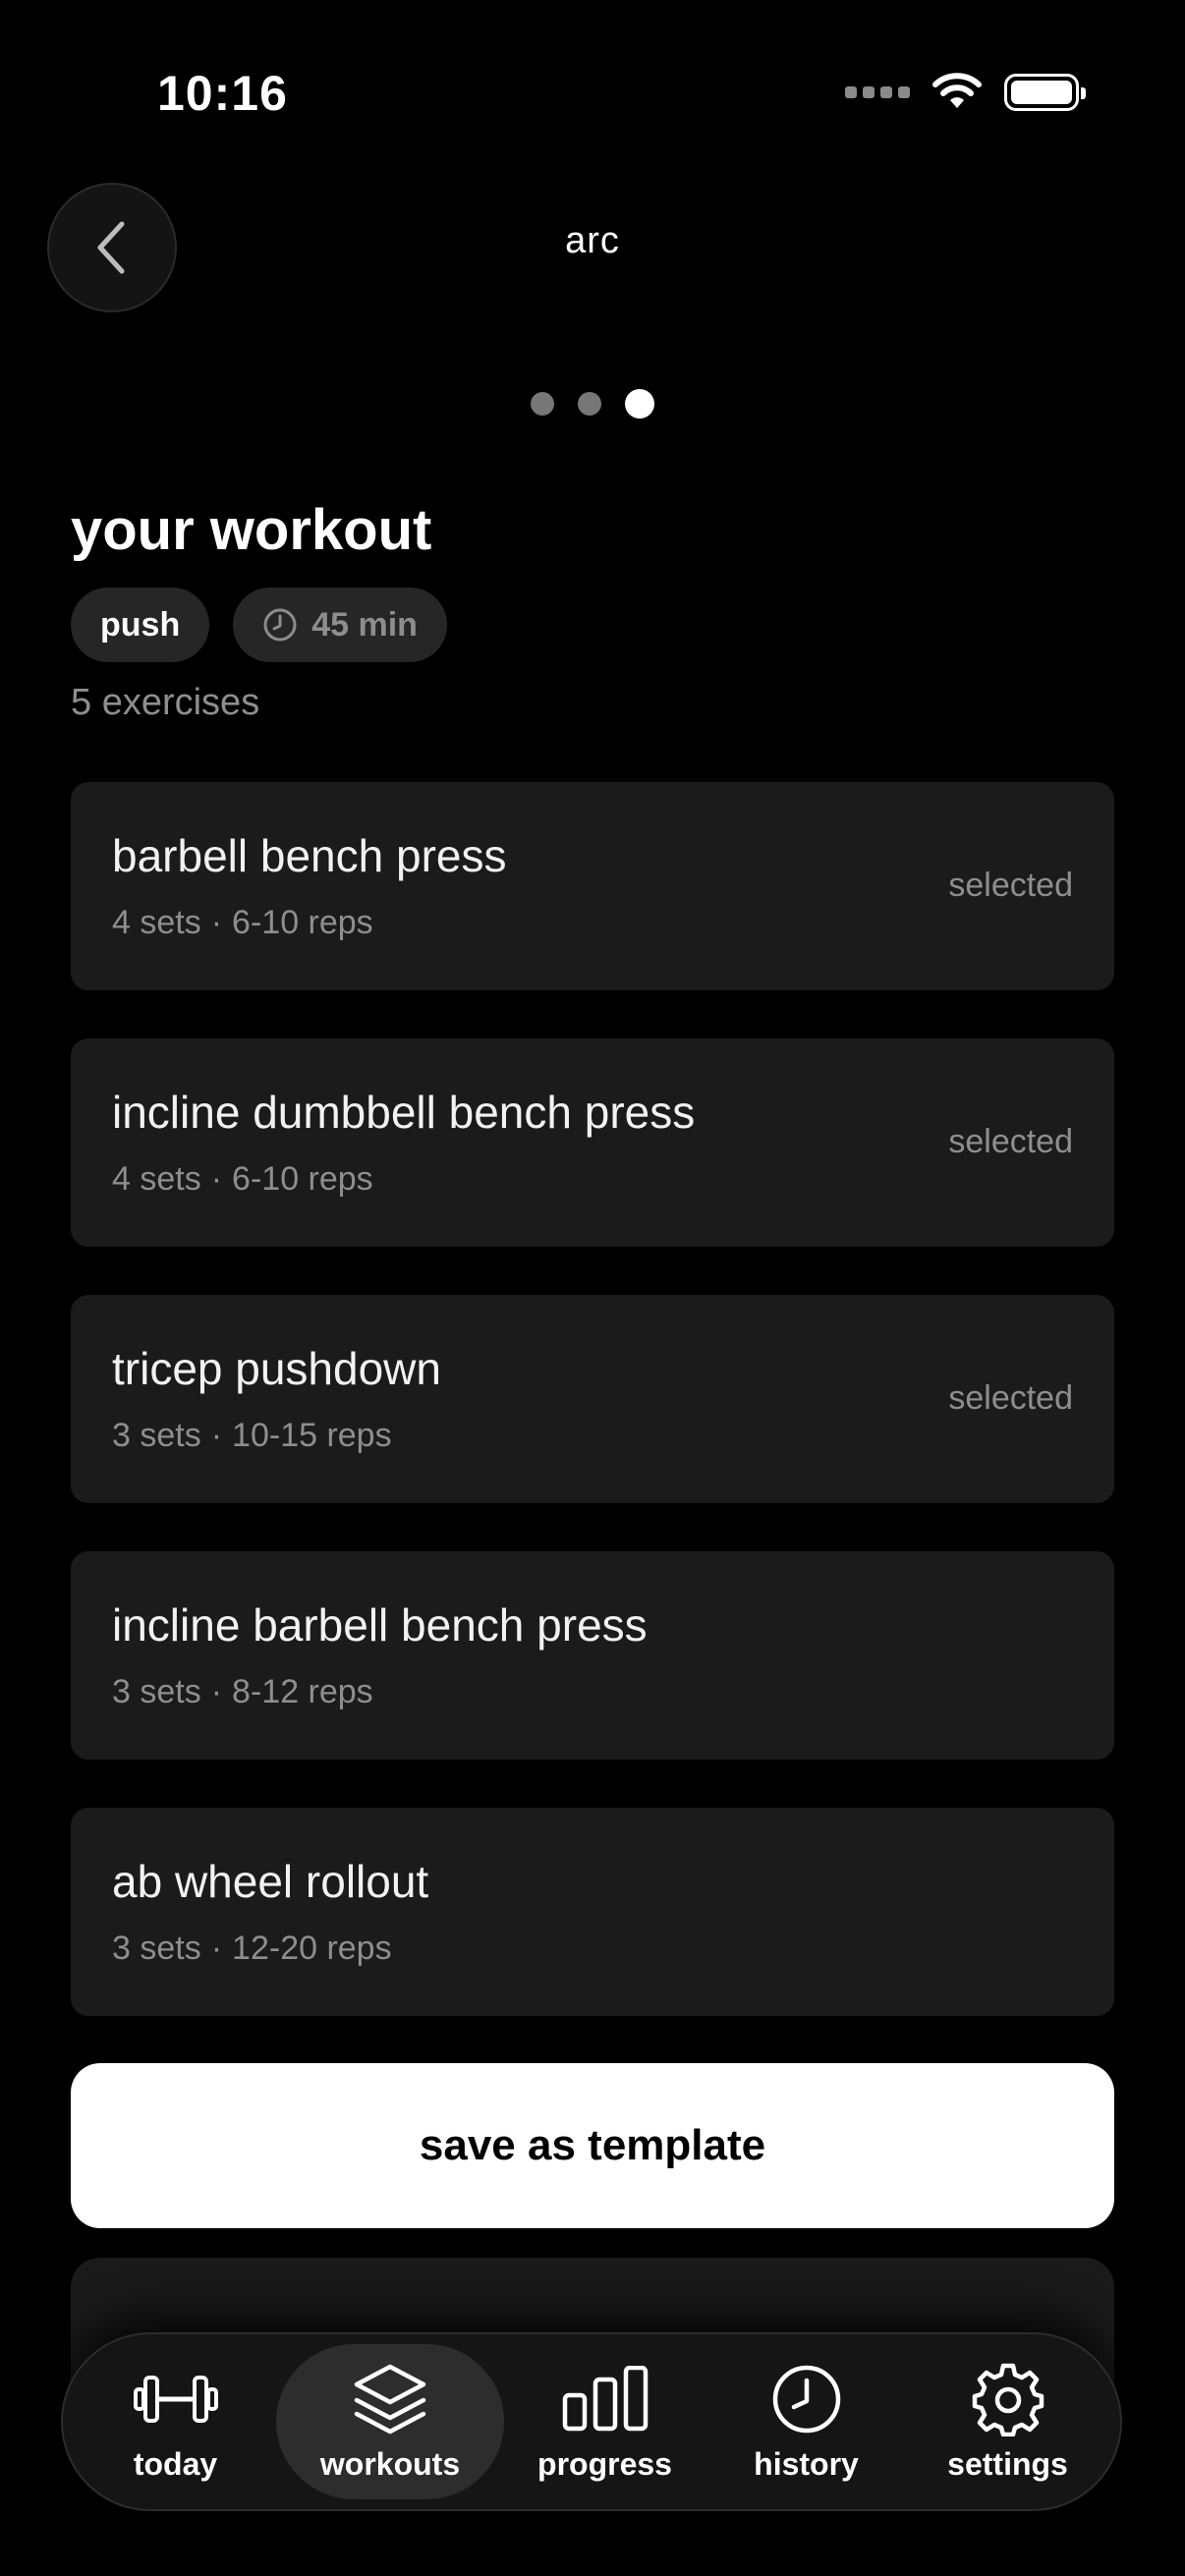  I want to click on page-title: your workout, so click(252, 530).